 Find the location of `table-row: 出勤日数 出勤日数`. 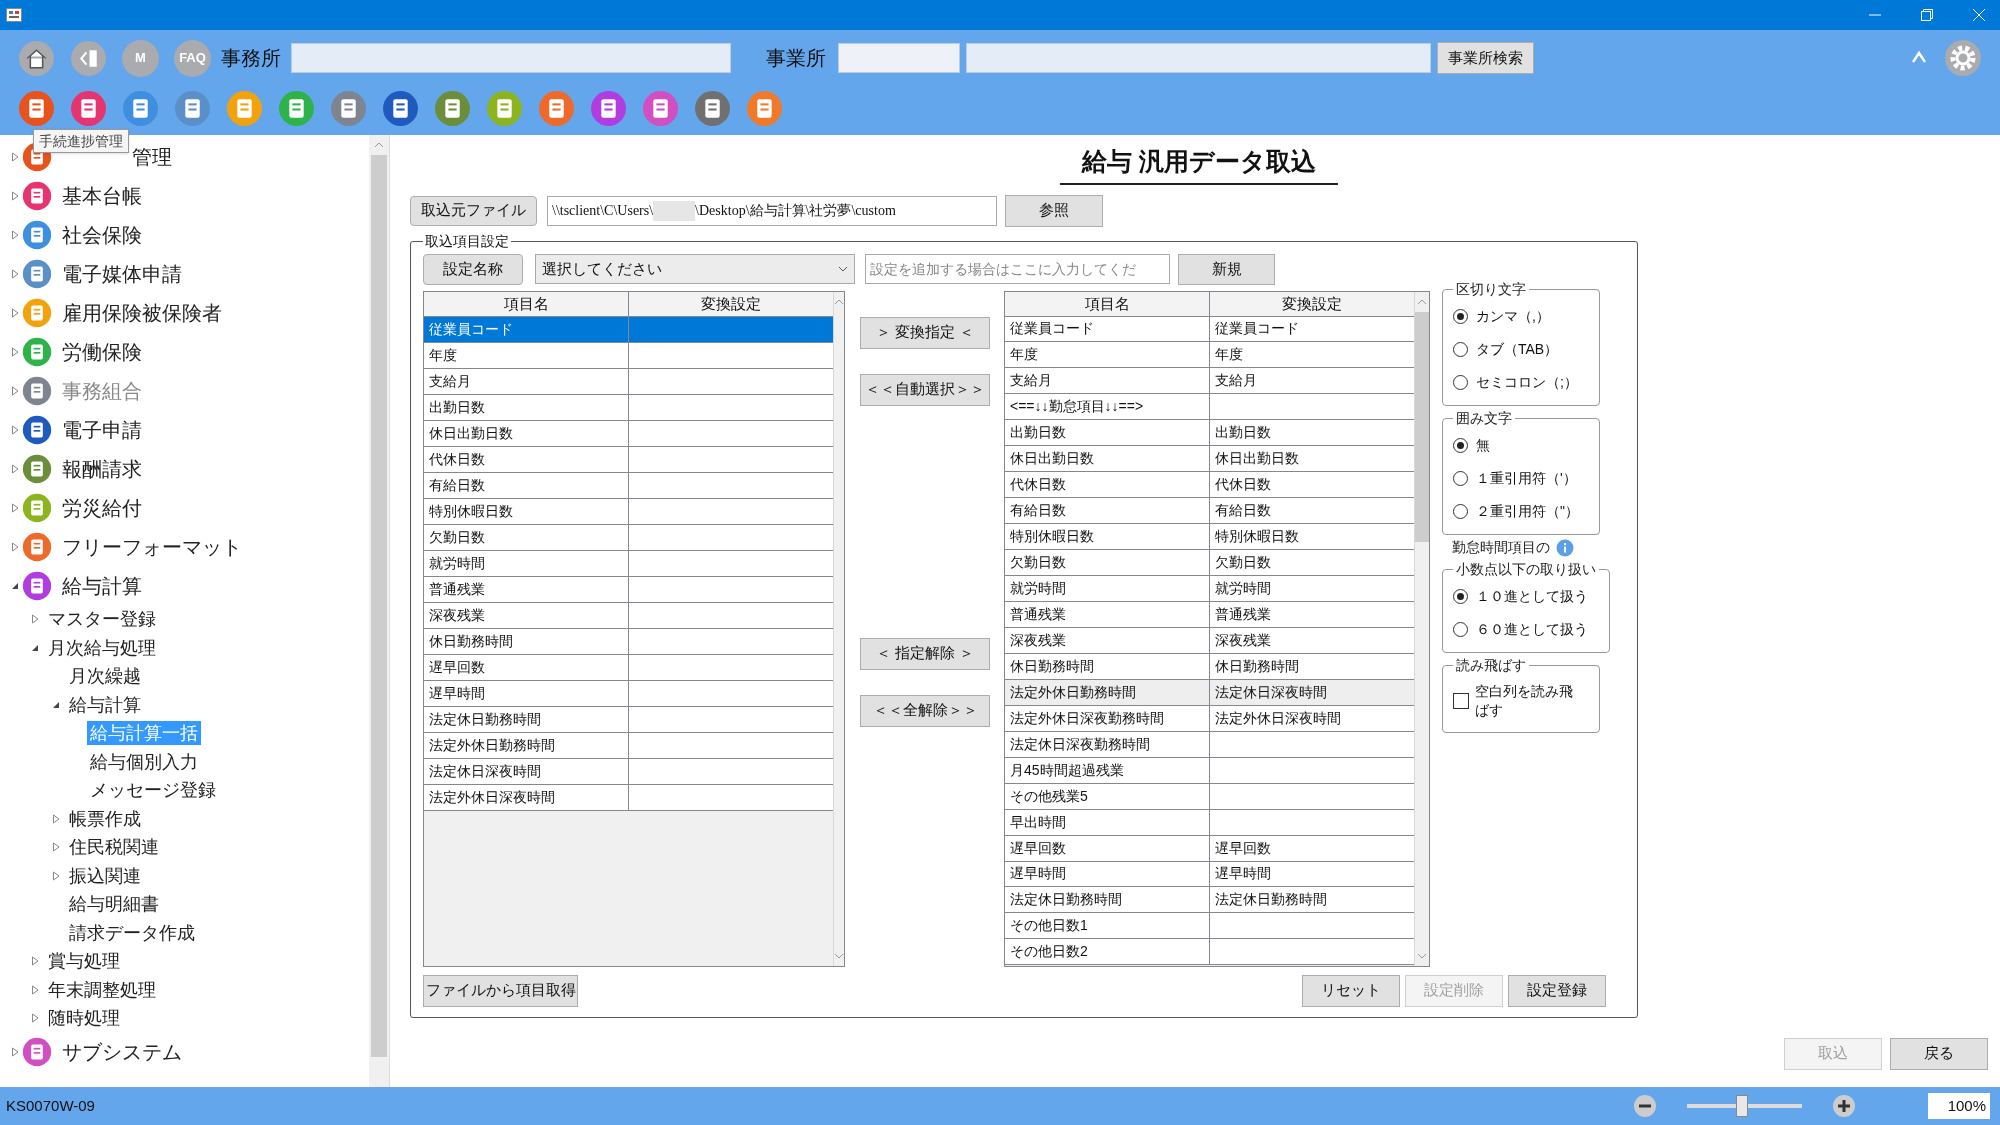

table-row: 出勤日数 出勤日数 is located at coordinates (1209, 433).